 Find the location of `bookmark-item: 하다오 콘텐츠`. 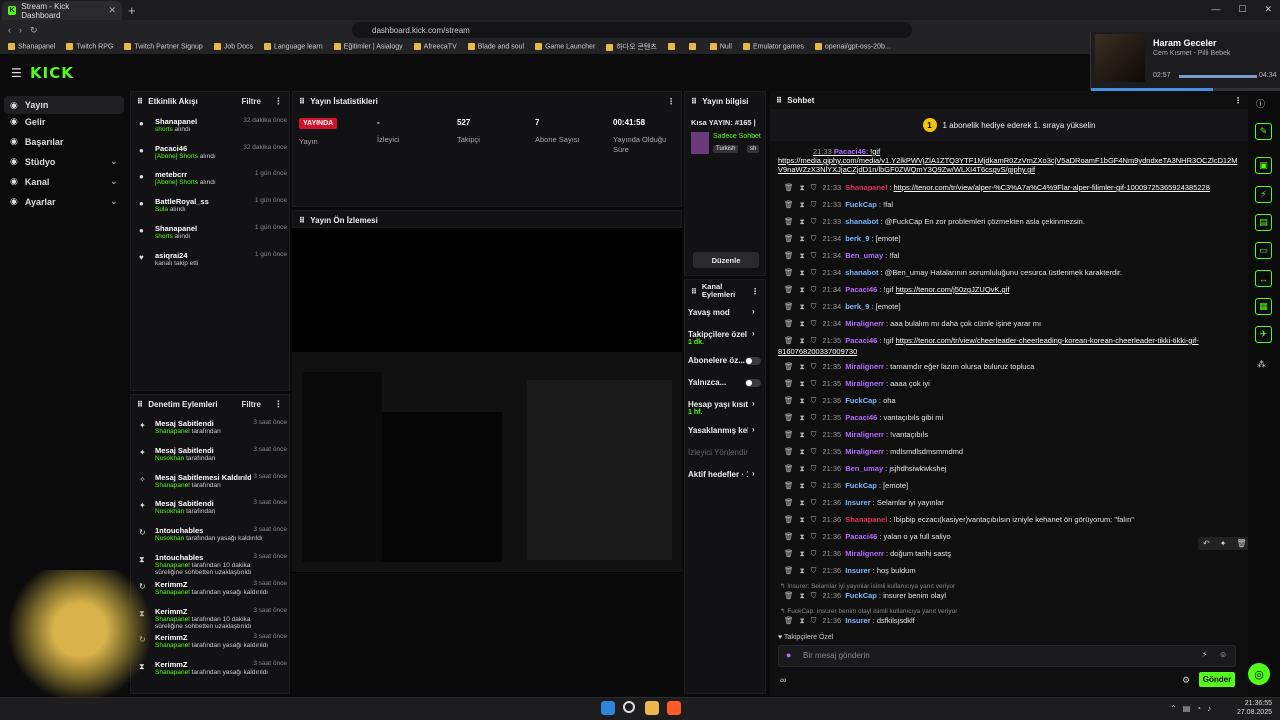

bookmark-item: 하다오 콘텐츠 is located at coordinates (631, 47).